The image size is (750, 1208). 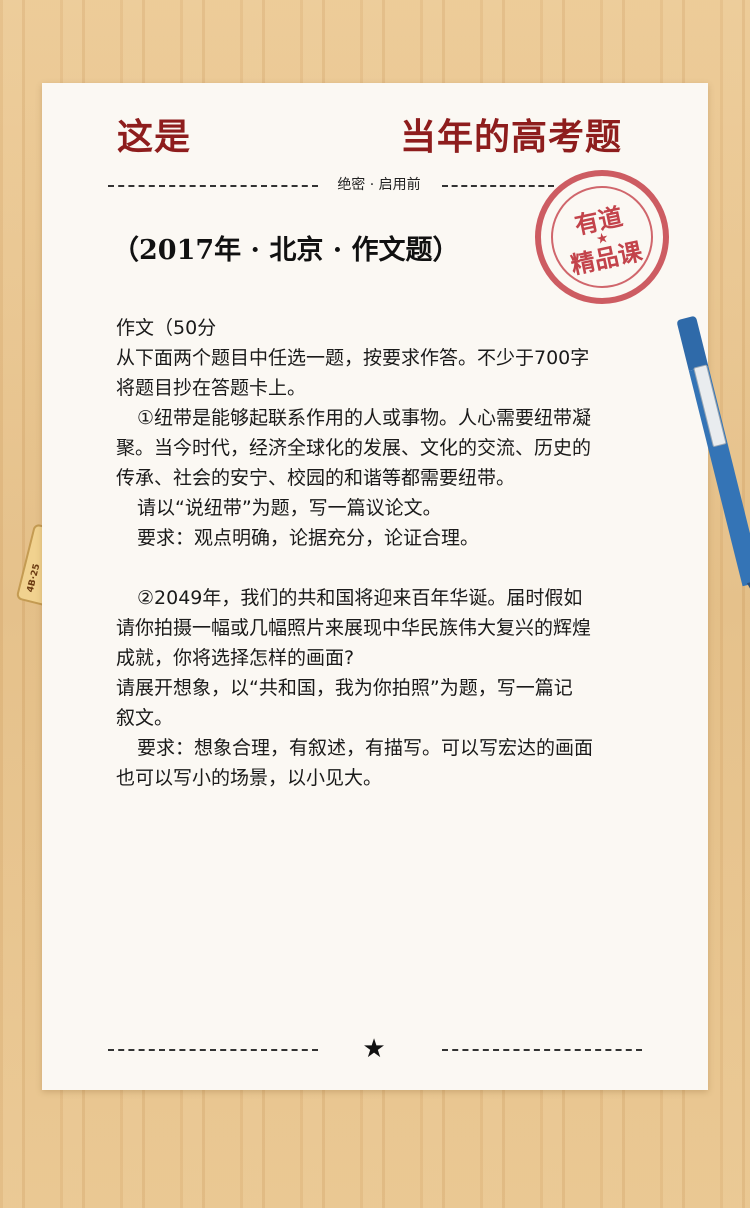 What do you see at coordinates (289, 508) in the screenshot?
I see `content-line: 请以“说纽带”为题，写一篇议论文。` at bounding box center [289, 508].